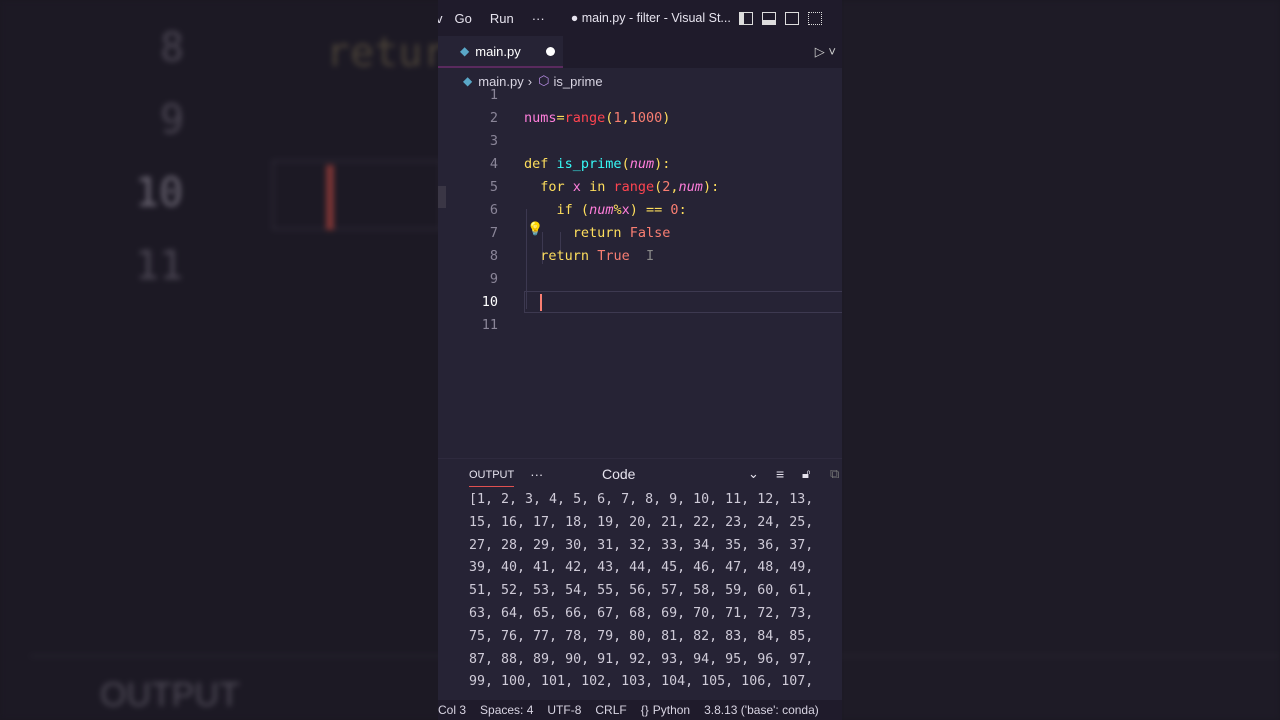 The height and width of the screenshot is (720, 1280). Describe the element at coordinates (492, 474) in the screenshot. I see `tab-output: OUTPUT` at that location.